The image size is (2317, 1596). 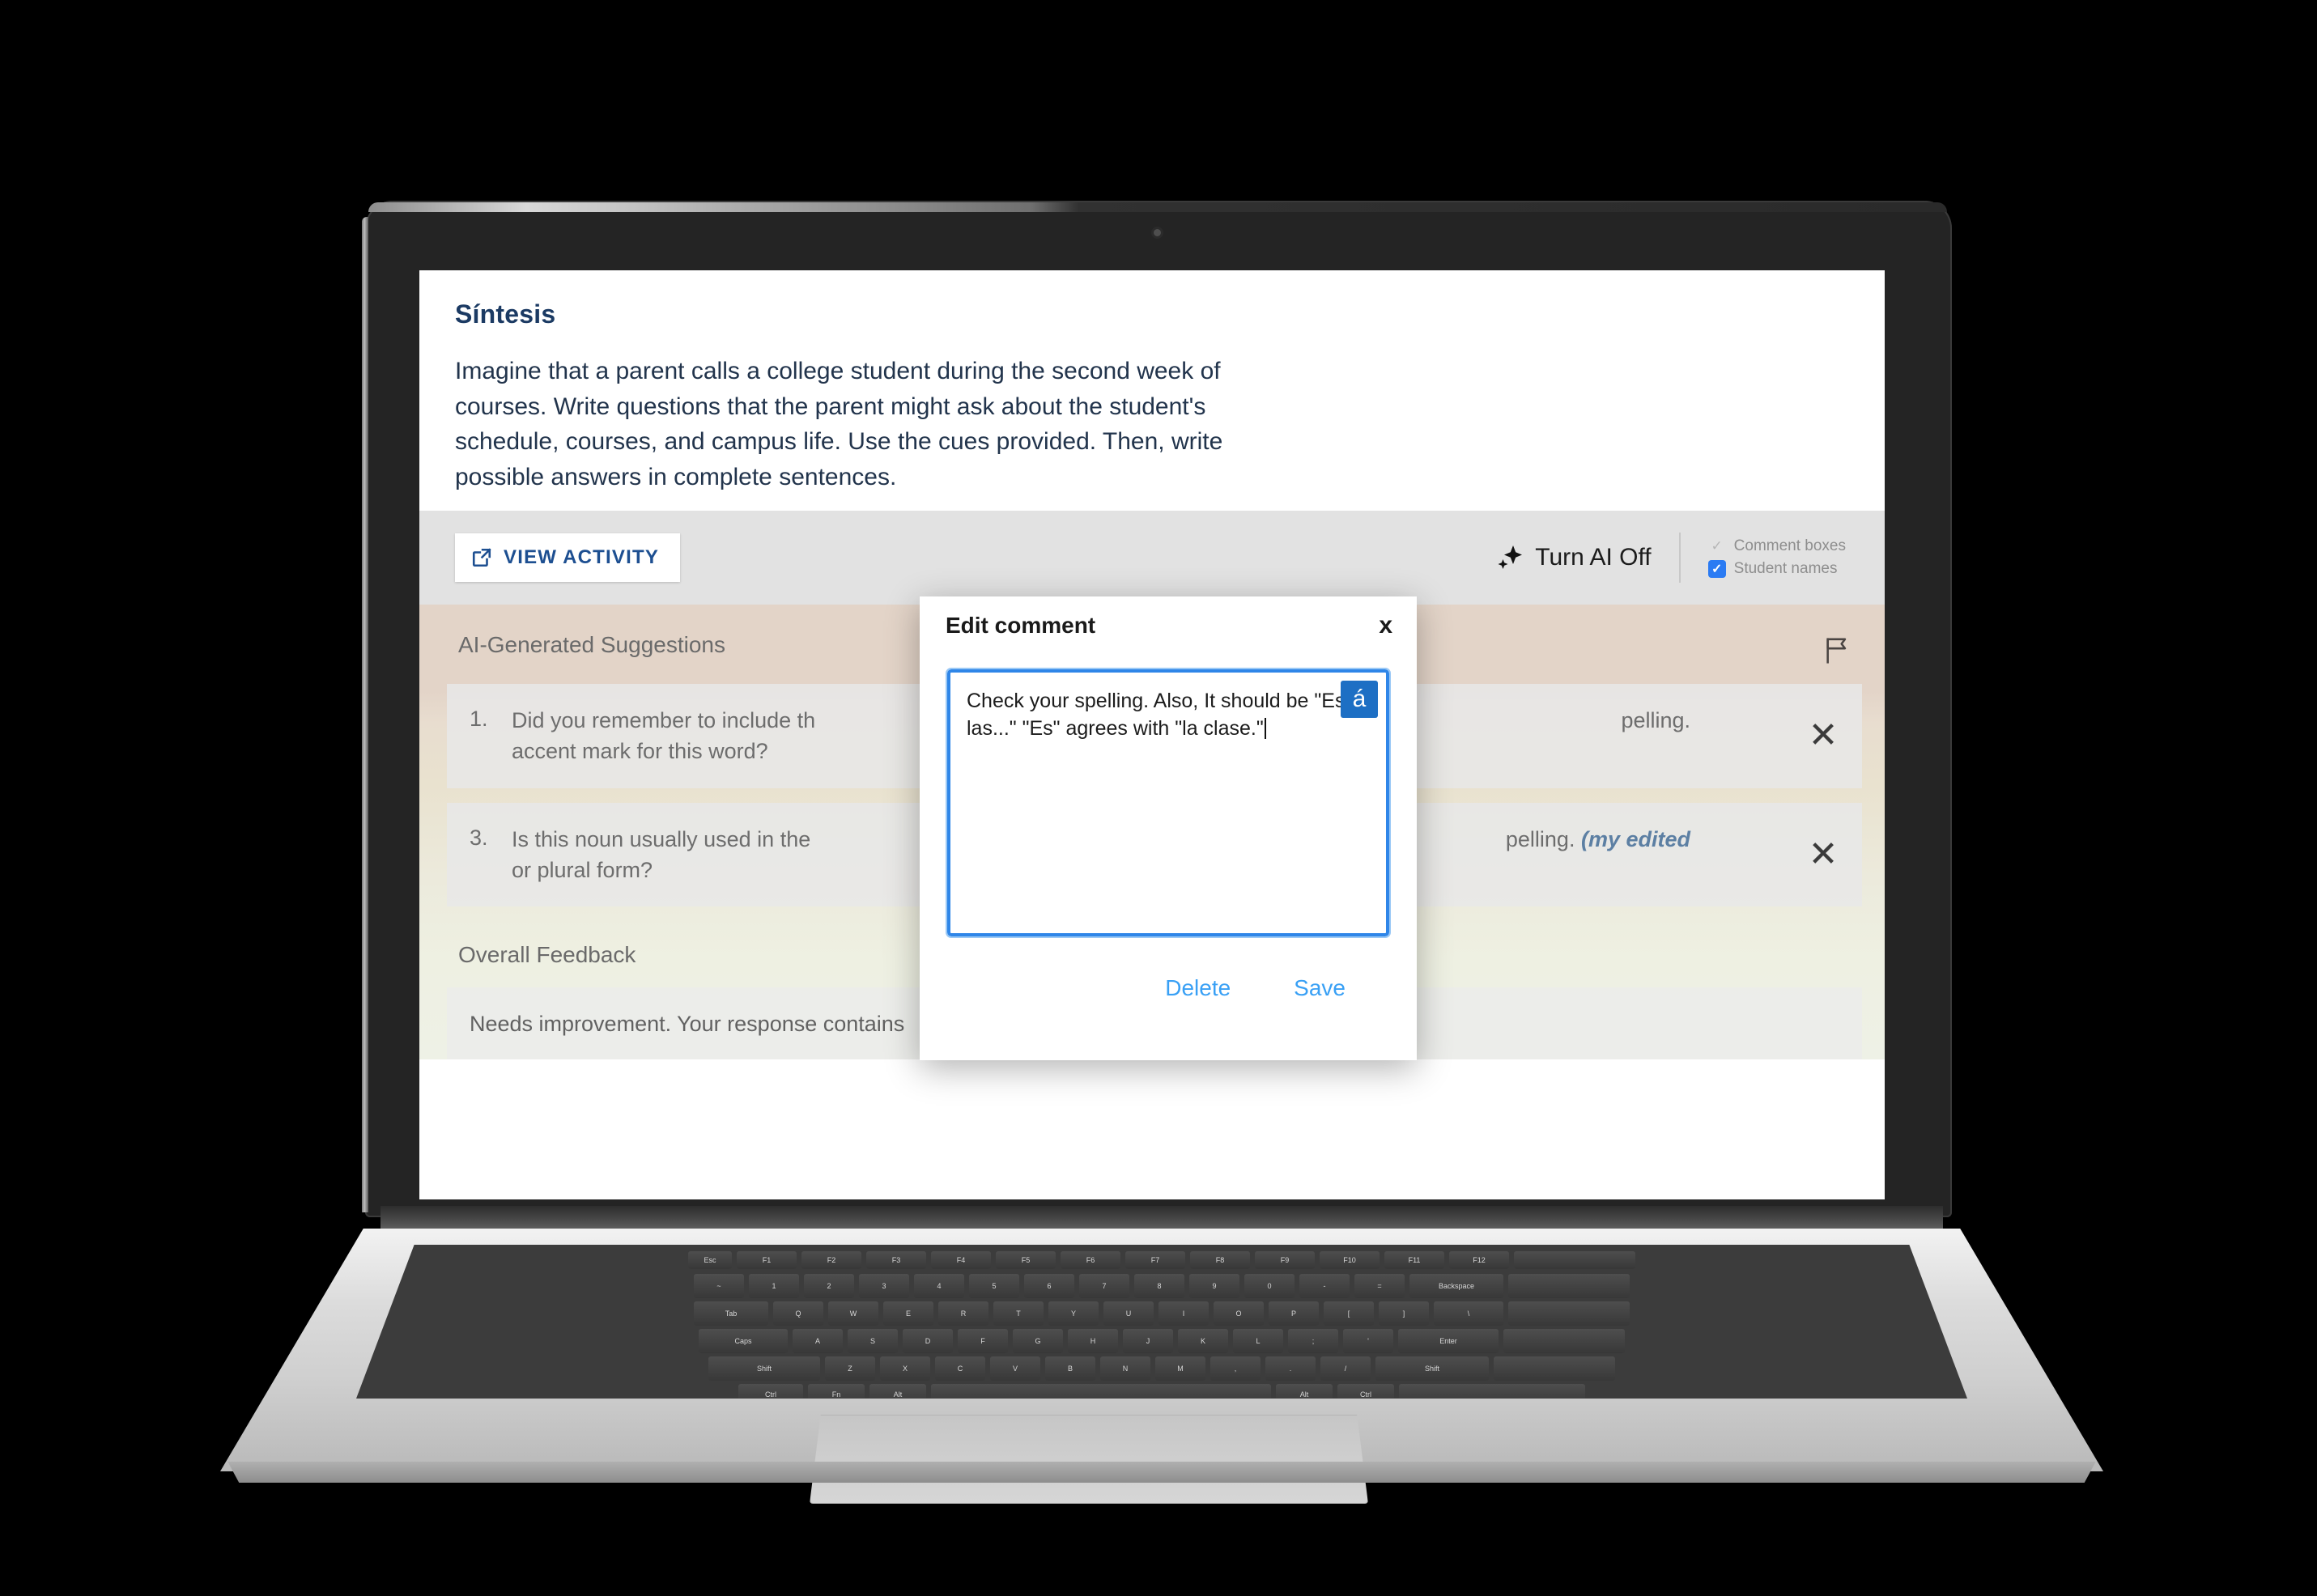 I want to click on close-icon: x, so click(x=1385, y=626).